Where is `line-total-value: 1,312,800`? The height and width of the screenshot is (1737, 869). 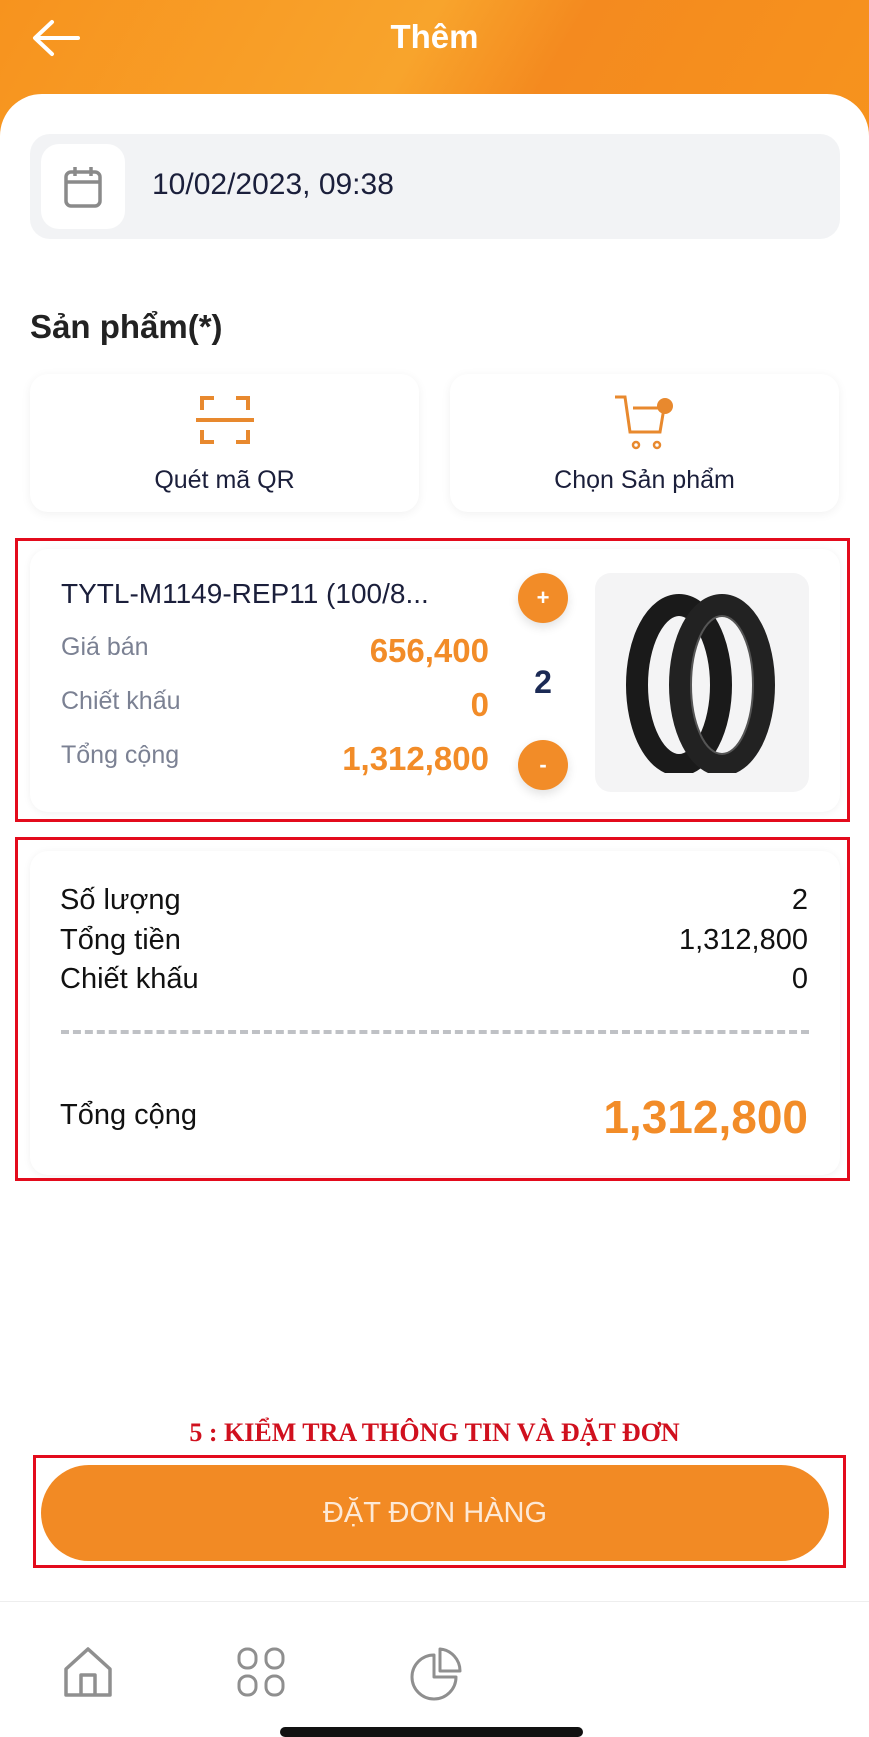
line-total-value: 1,312,800 is located at coordinates (415, 758).